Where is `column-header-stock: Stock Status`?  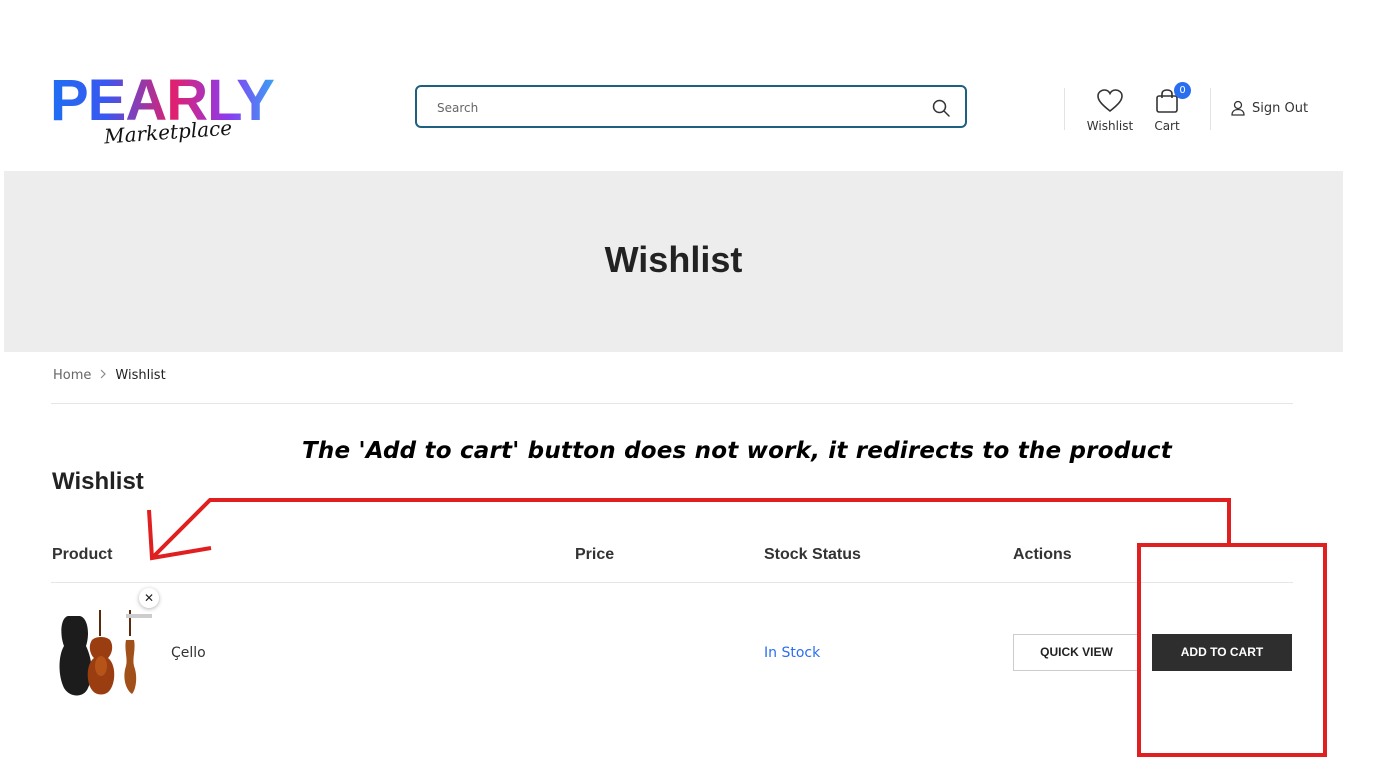
column-header-stock: Stock Status is located at coordinates (812, 554).